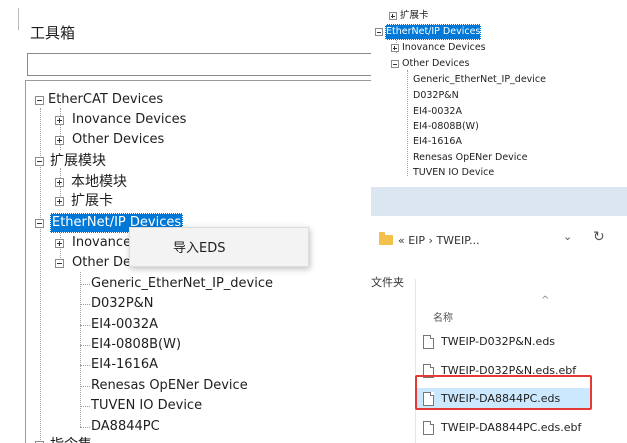 The image size is (627, 443). What do you see at coordinates (387, 282) in the screenshot?
I see `sidebar-label: 文件夹` at bounding box center [387, 282].